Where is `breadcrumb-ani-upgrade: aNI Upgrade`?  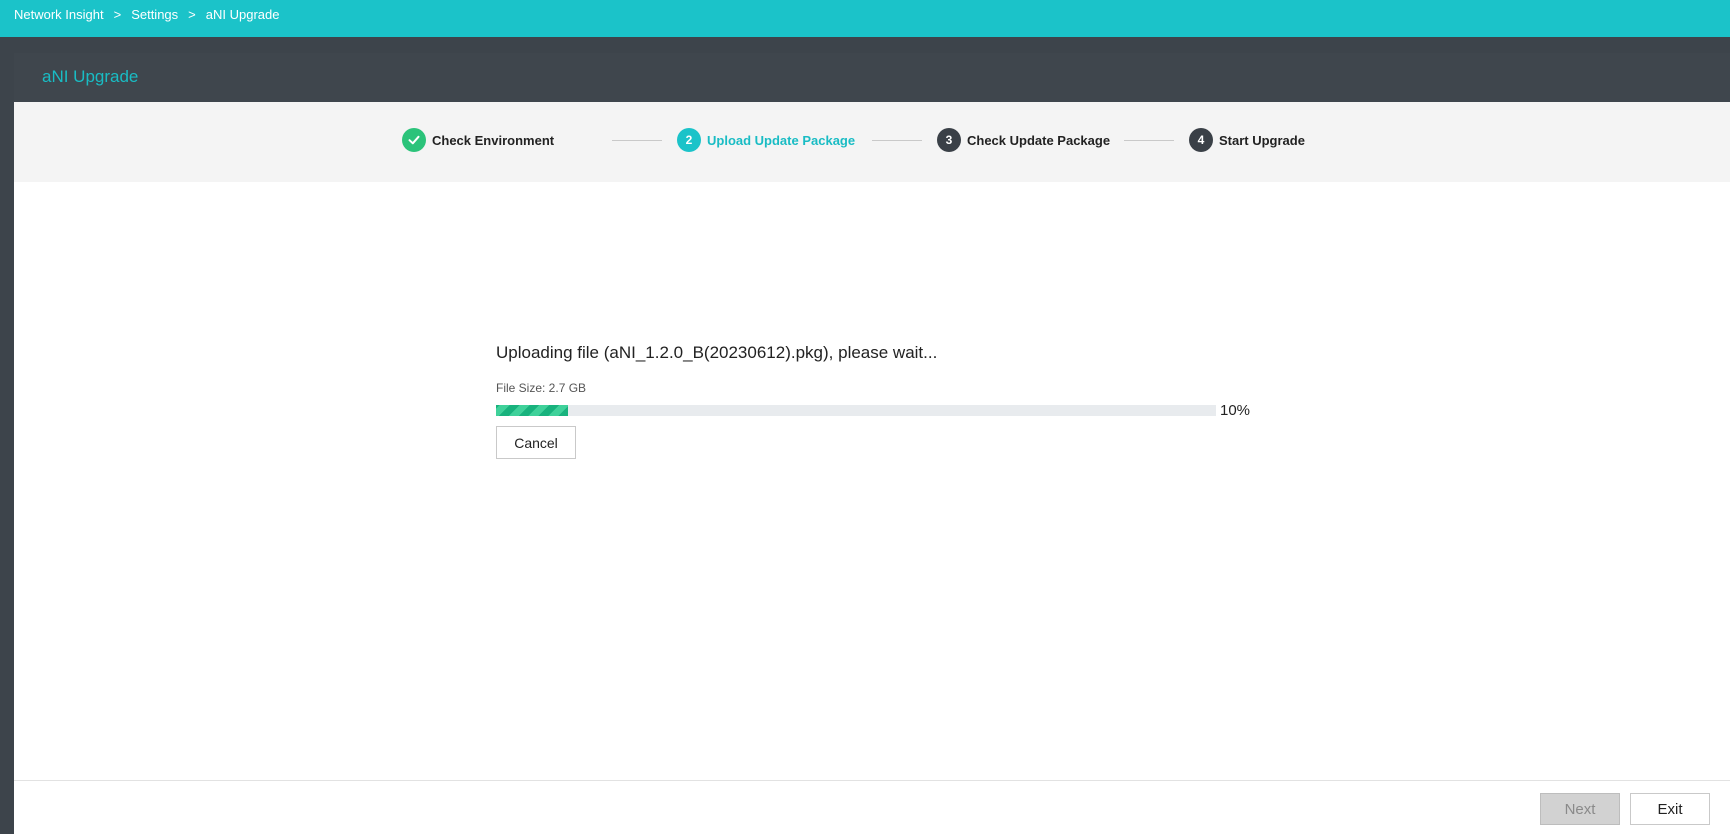
breadcrumb-ani-upgrade: aNI Upgrade is located at coordinates (242, 14).